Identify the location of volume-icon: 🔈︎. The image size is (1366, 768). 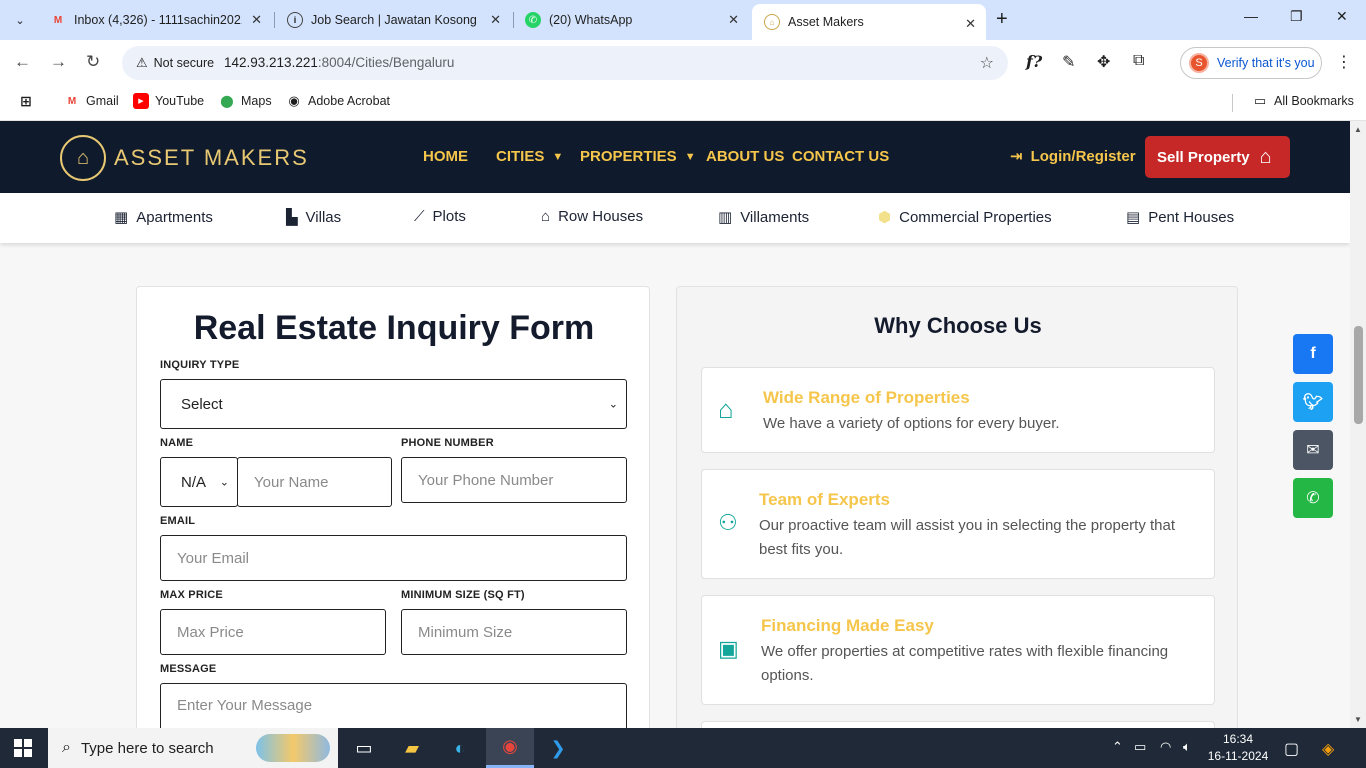
(1187, 747).